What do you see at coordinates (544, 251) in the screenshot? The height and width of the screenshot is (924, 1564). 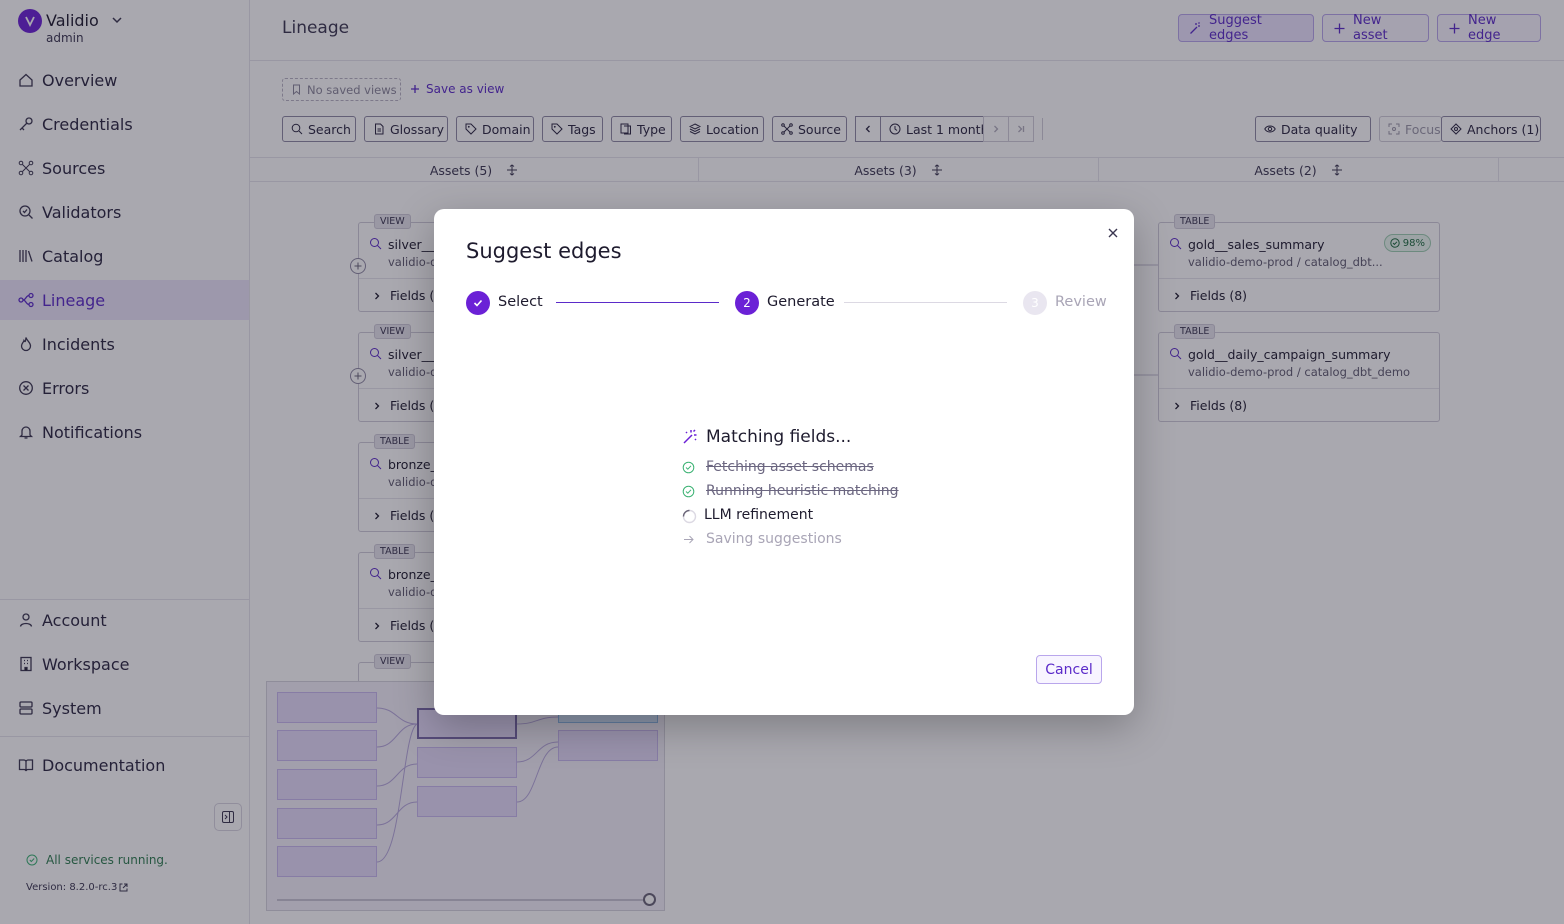 I see `dialog-title: Suggest edges` at bounding box center [544, 251].